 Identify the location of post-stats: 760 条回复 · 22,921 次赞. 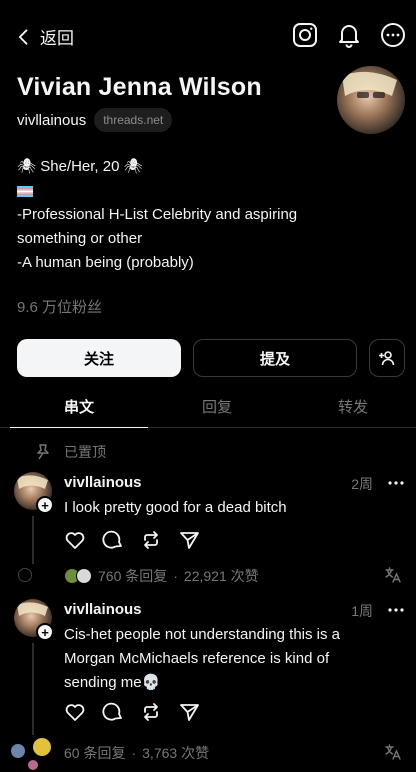
(161, 576).